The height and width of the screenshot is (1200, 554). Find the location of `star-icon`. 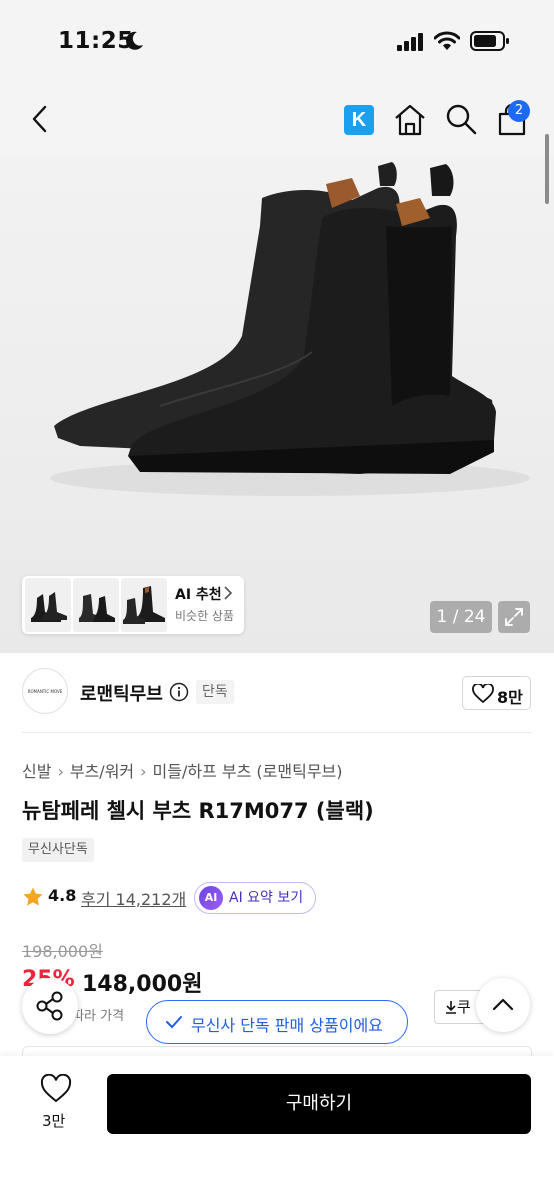

star-icon is located at coordinates (33, 896).